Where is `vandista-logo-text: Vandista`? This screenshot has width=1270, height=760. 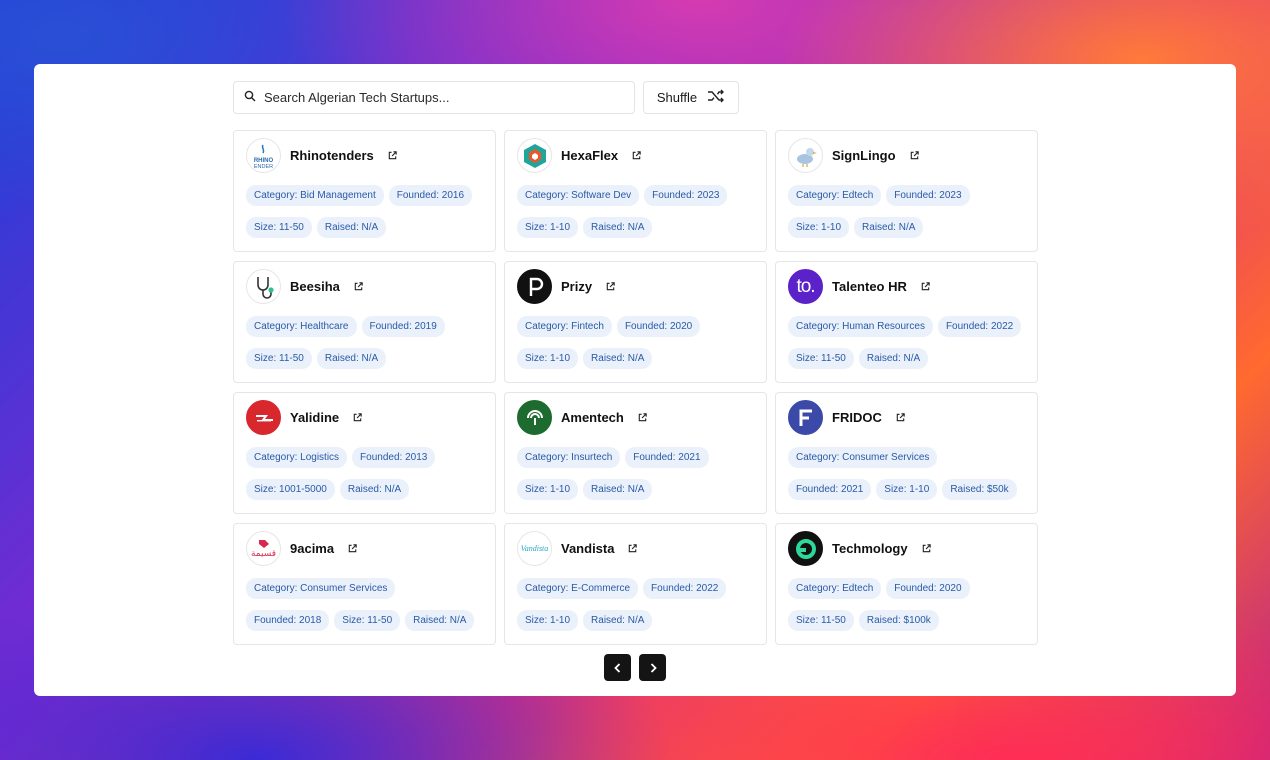 vandista-logo-text: Vandista is located at coordinates (534, 548).